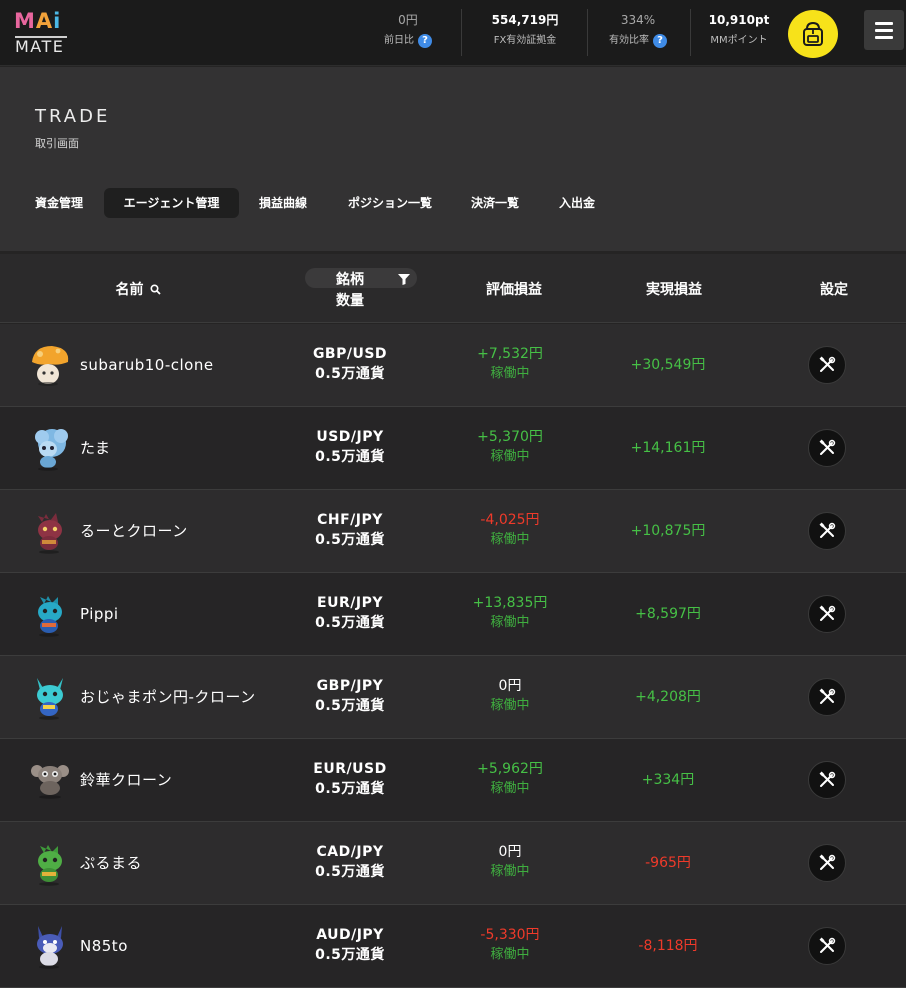 This screenshot has width=906, height=988. Describe the element at coordinates (134, 531) in the screenshot. I see `agent-name: るーとクローン` at that location.